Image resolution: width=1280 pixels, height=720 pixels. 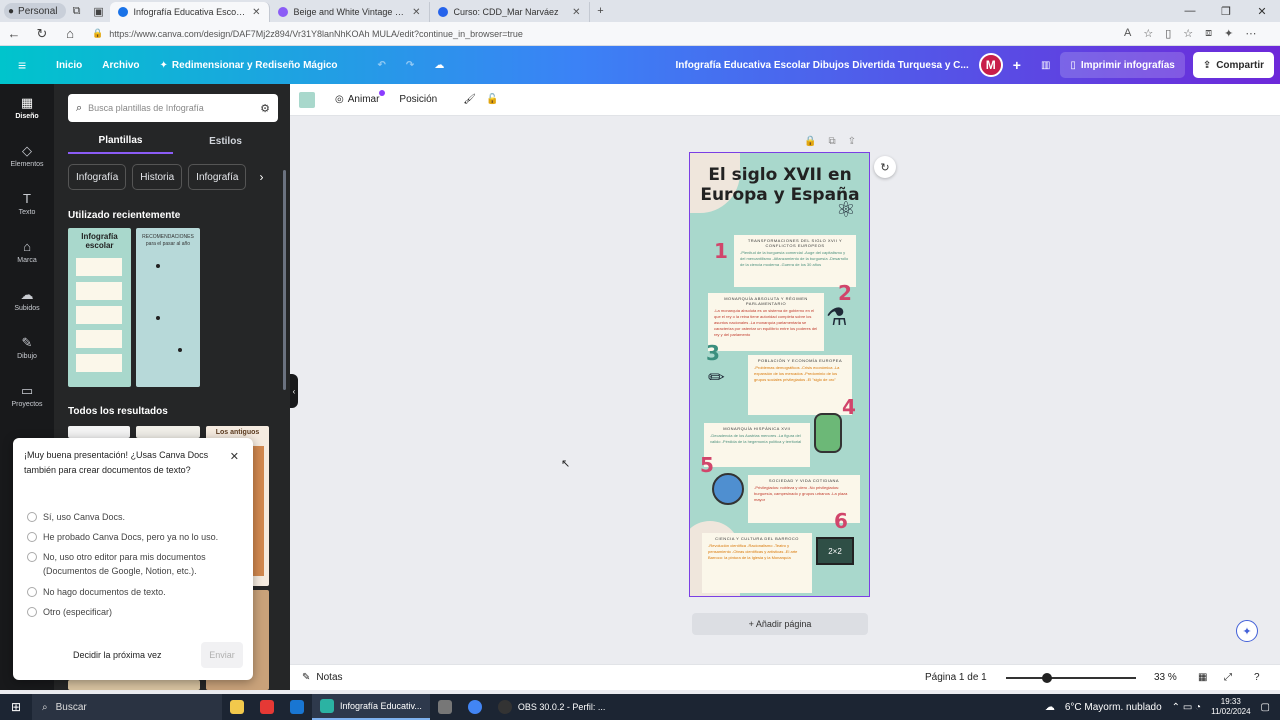 What do you see at coordinates (27, 252) in the screenshot?
I see `rail-brand: ⌂ Marca` at bounding box center [27, 252].